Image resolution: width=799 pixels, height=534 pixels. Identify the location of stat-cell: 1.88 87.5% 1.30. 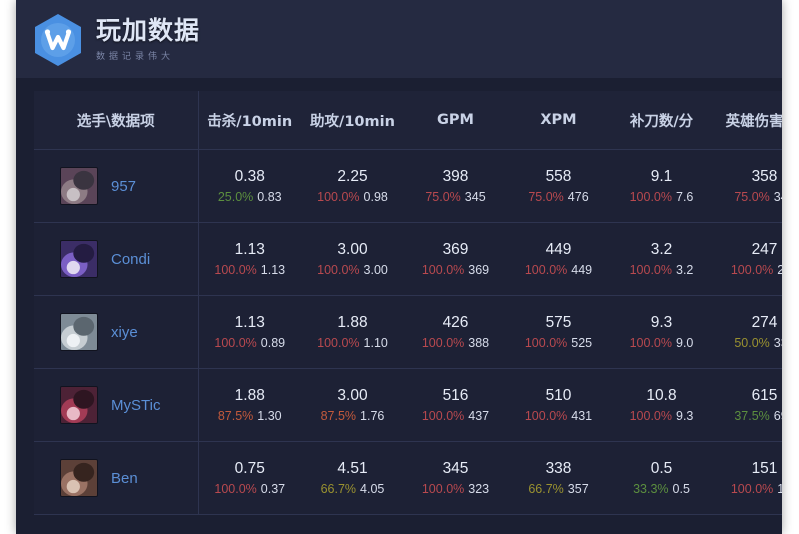
(249, 405).